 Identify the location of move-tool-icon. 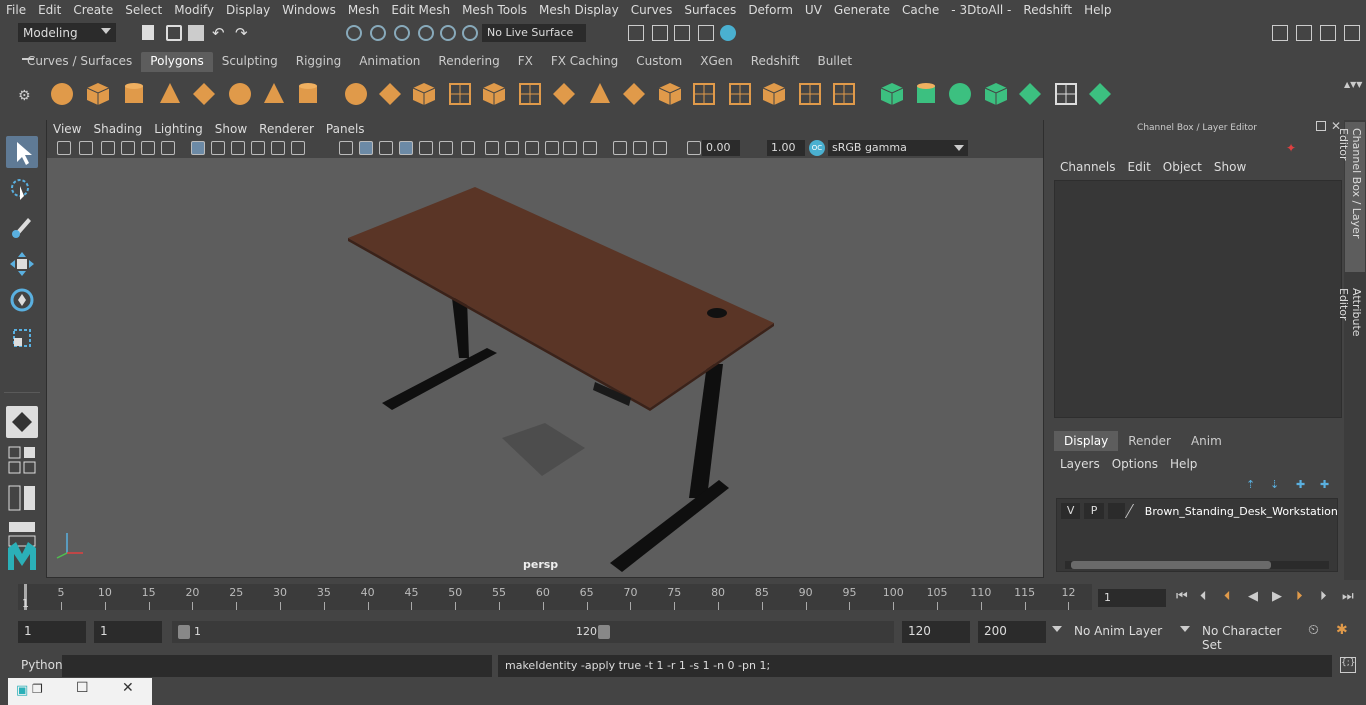
(22, 264).